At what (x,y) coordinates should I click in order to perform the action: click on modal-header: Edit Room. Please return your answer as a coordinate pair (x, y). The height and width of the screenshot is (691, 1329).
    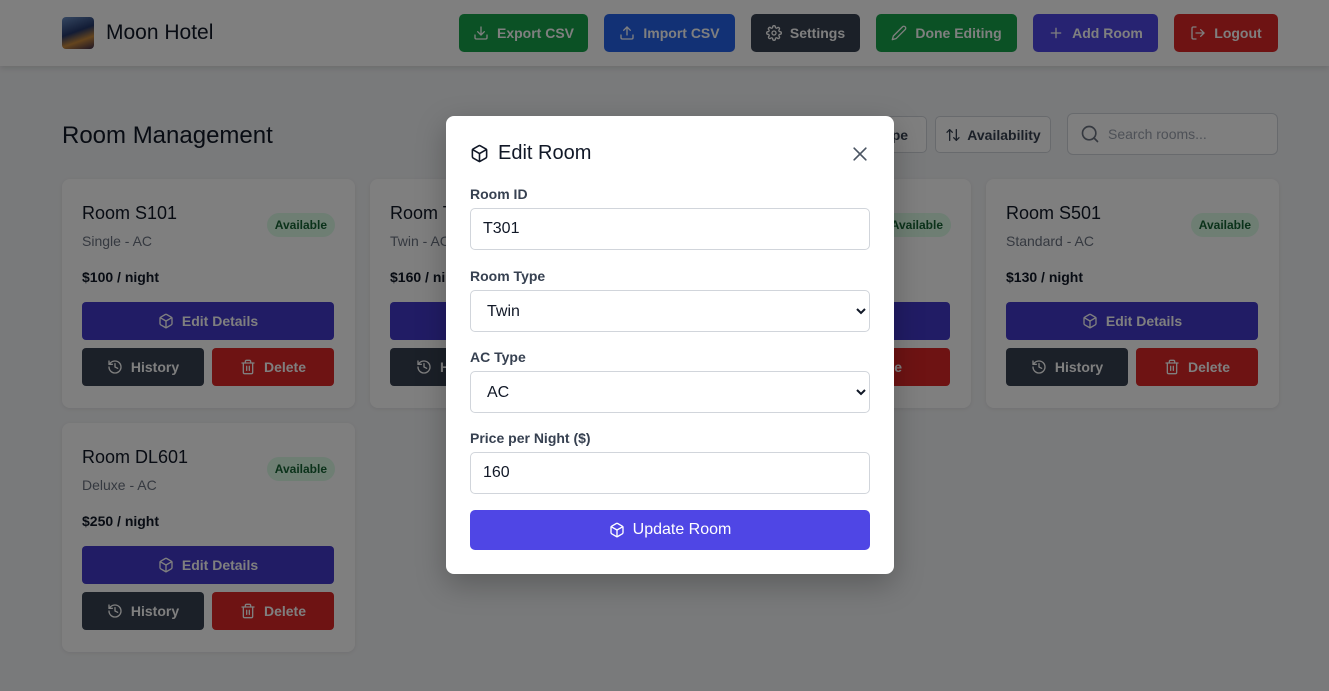
    Looking at the image, I should click on (530, 153).